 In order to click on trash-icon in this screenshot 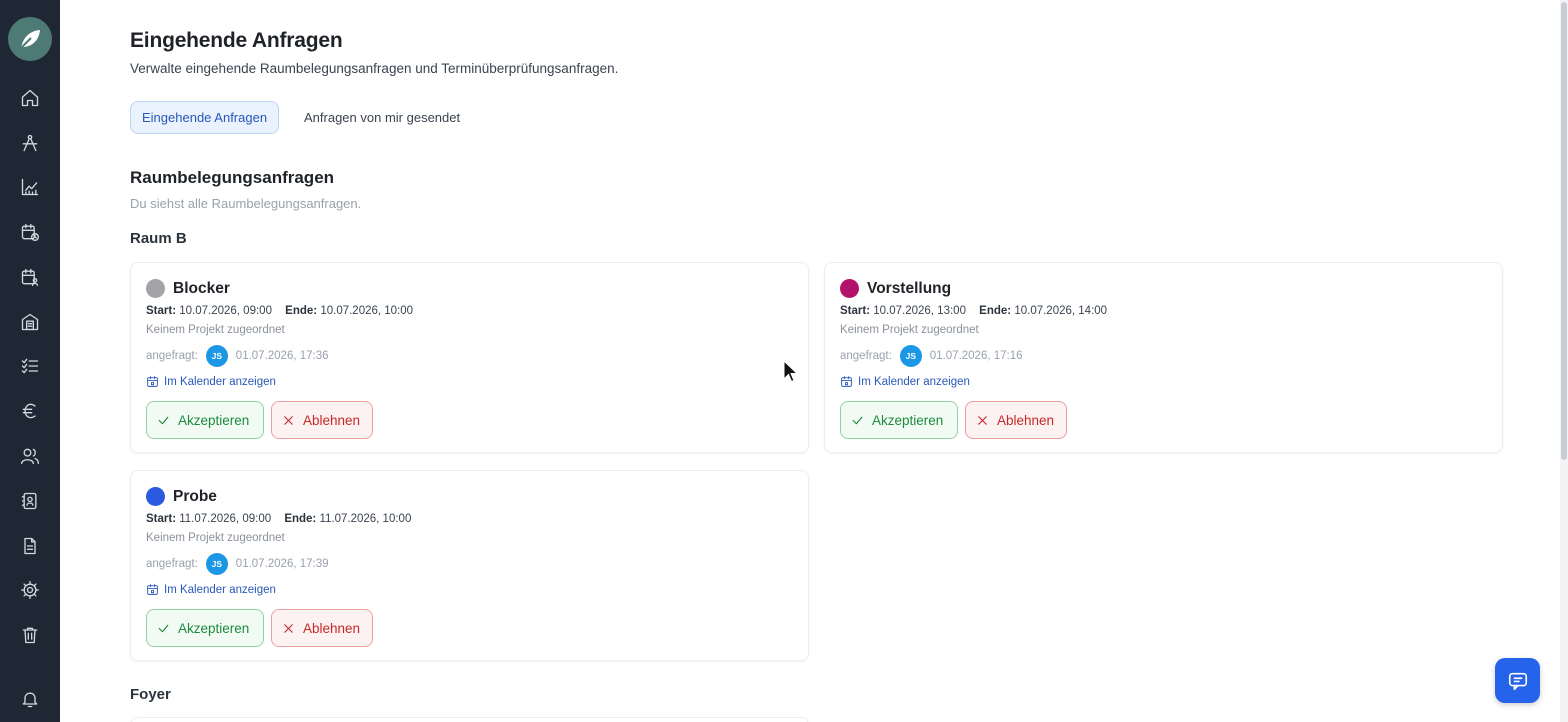, I will do `click(30, 635)`.